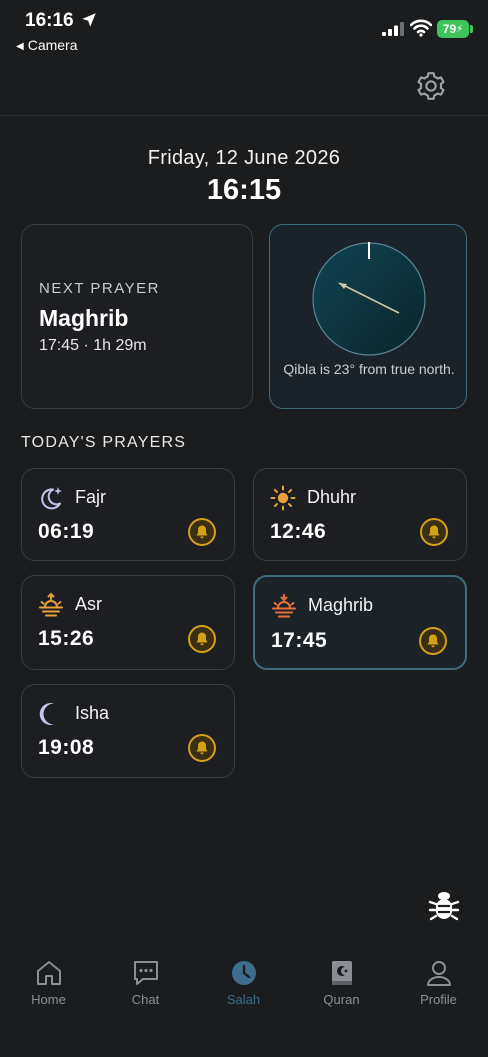  I want to click on tab-quran: Quran, so click(341, 978).